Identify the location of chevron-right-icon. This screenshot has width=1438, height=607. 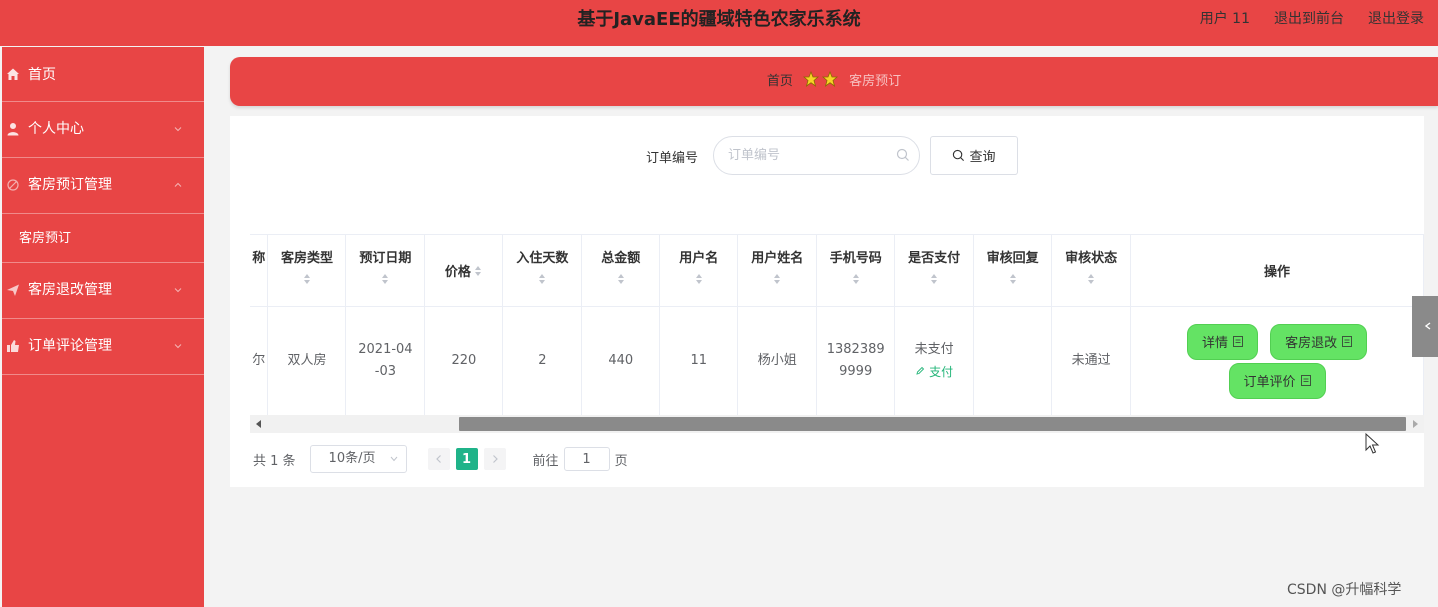
(495, 459).